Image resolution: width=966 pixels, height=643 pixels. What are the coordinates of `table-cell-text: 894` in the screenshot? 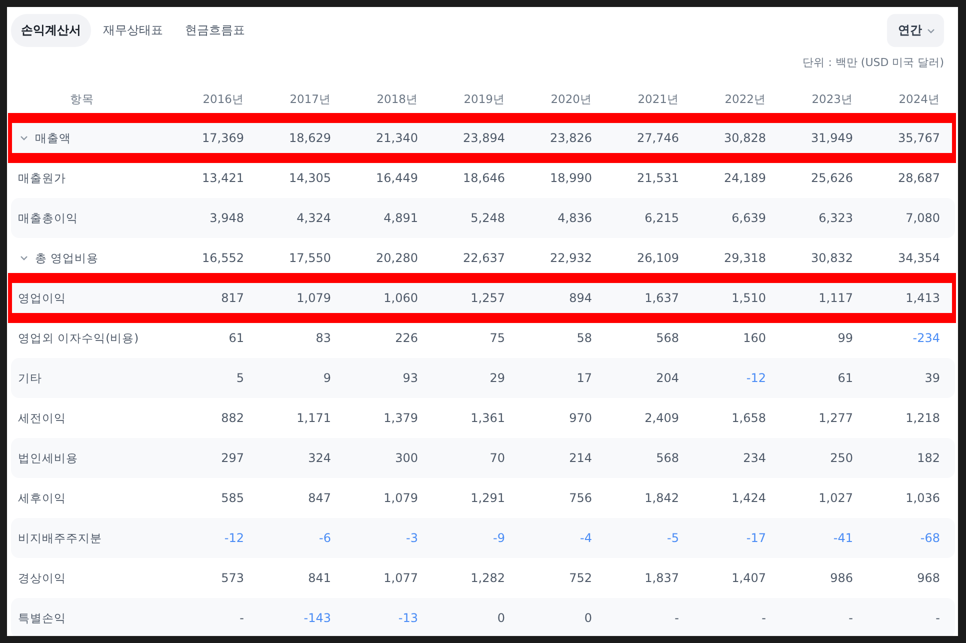 It's located at (580, 298).